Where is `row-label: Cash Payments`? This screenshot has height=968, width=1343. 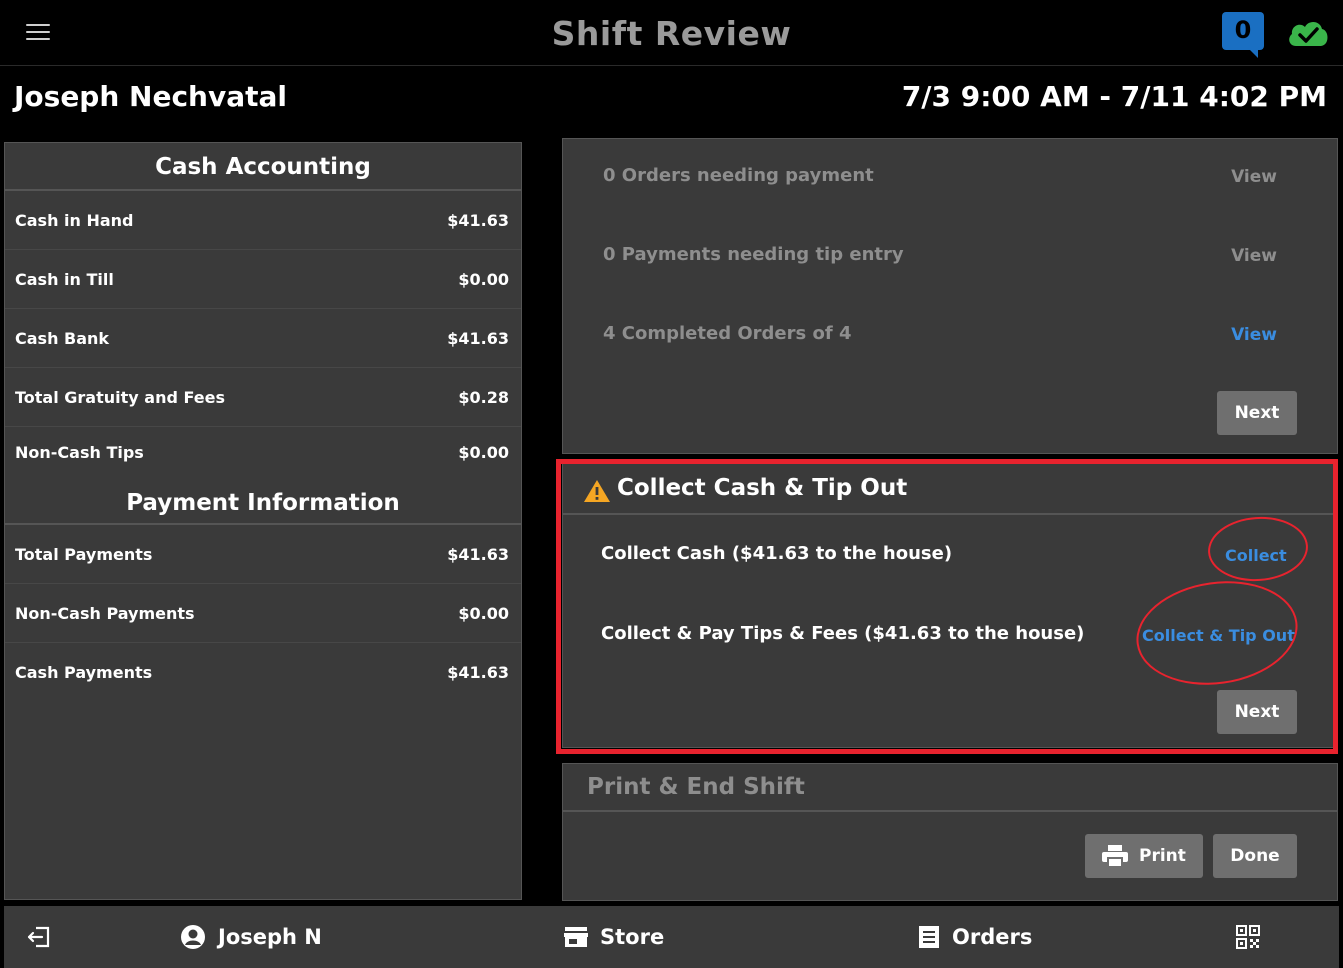 row-label: Cash Payments is located at coordinates (84, 672).